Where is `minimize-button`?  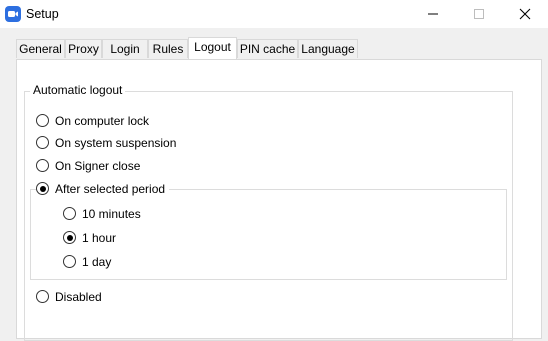 minimize-button is located at coordinates (433, 14).